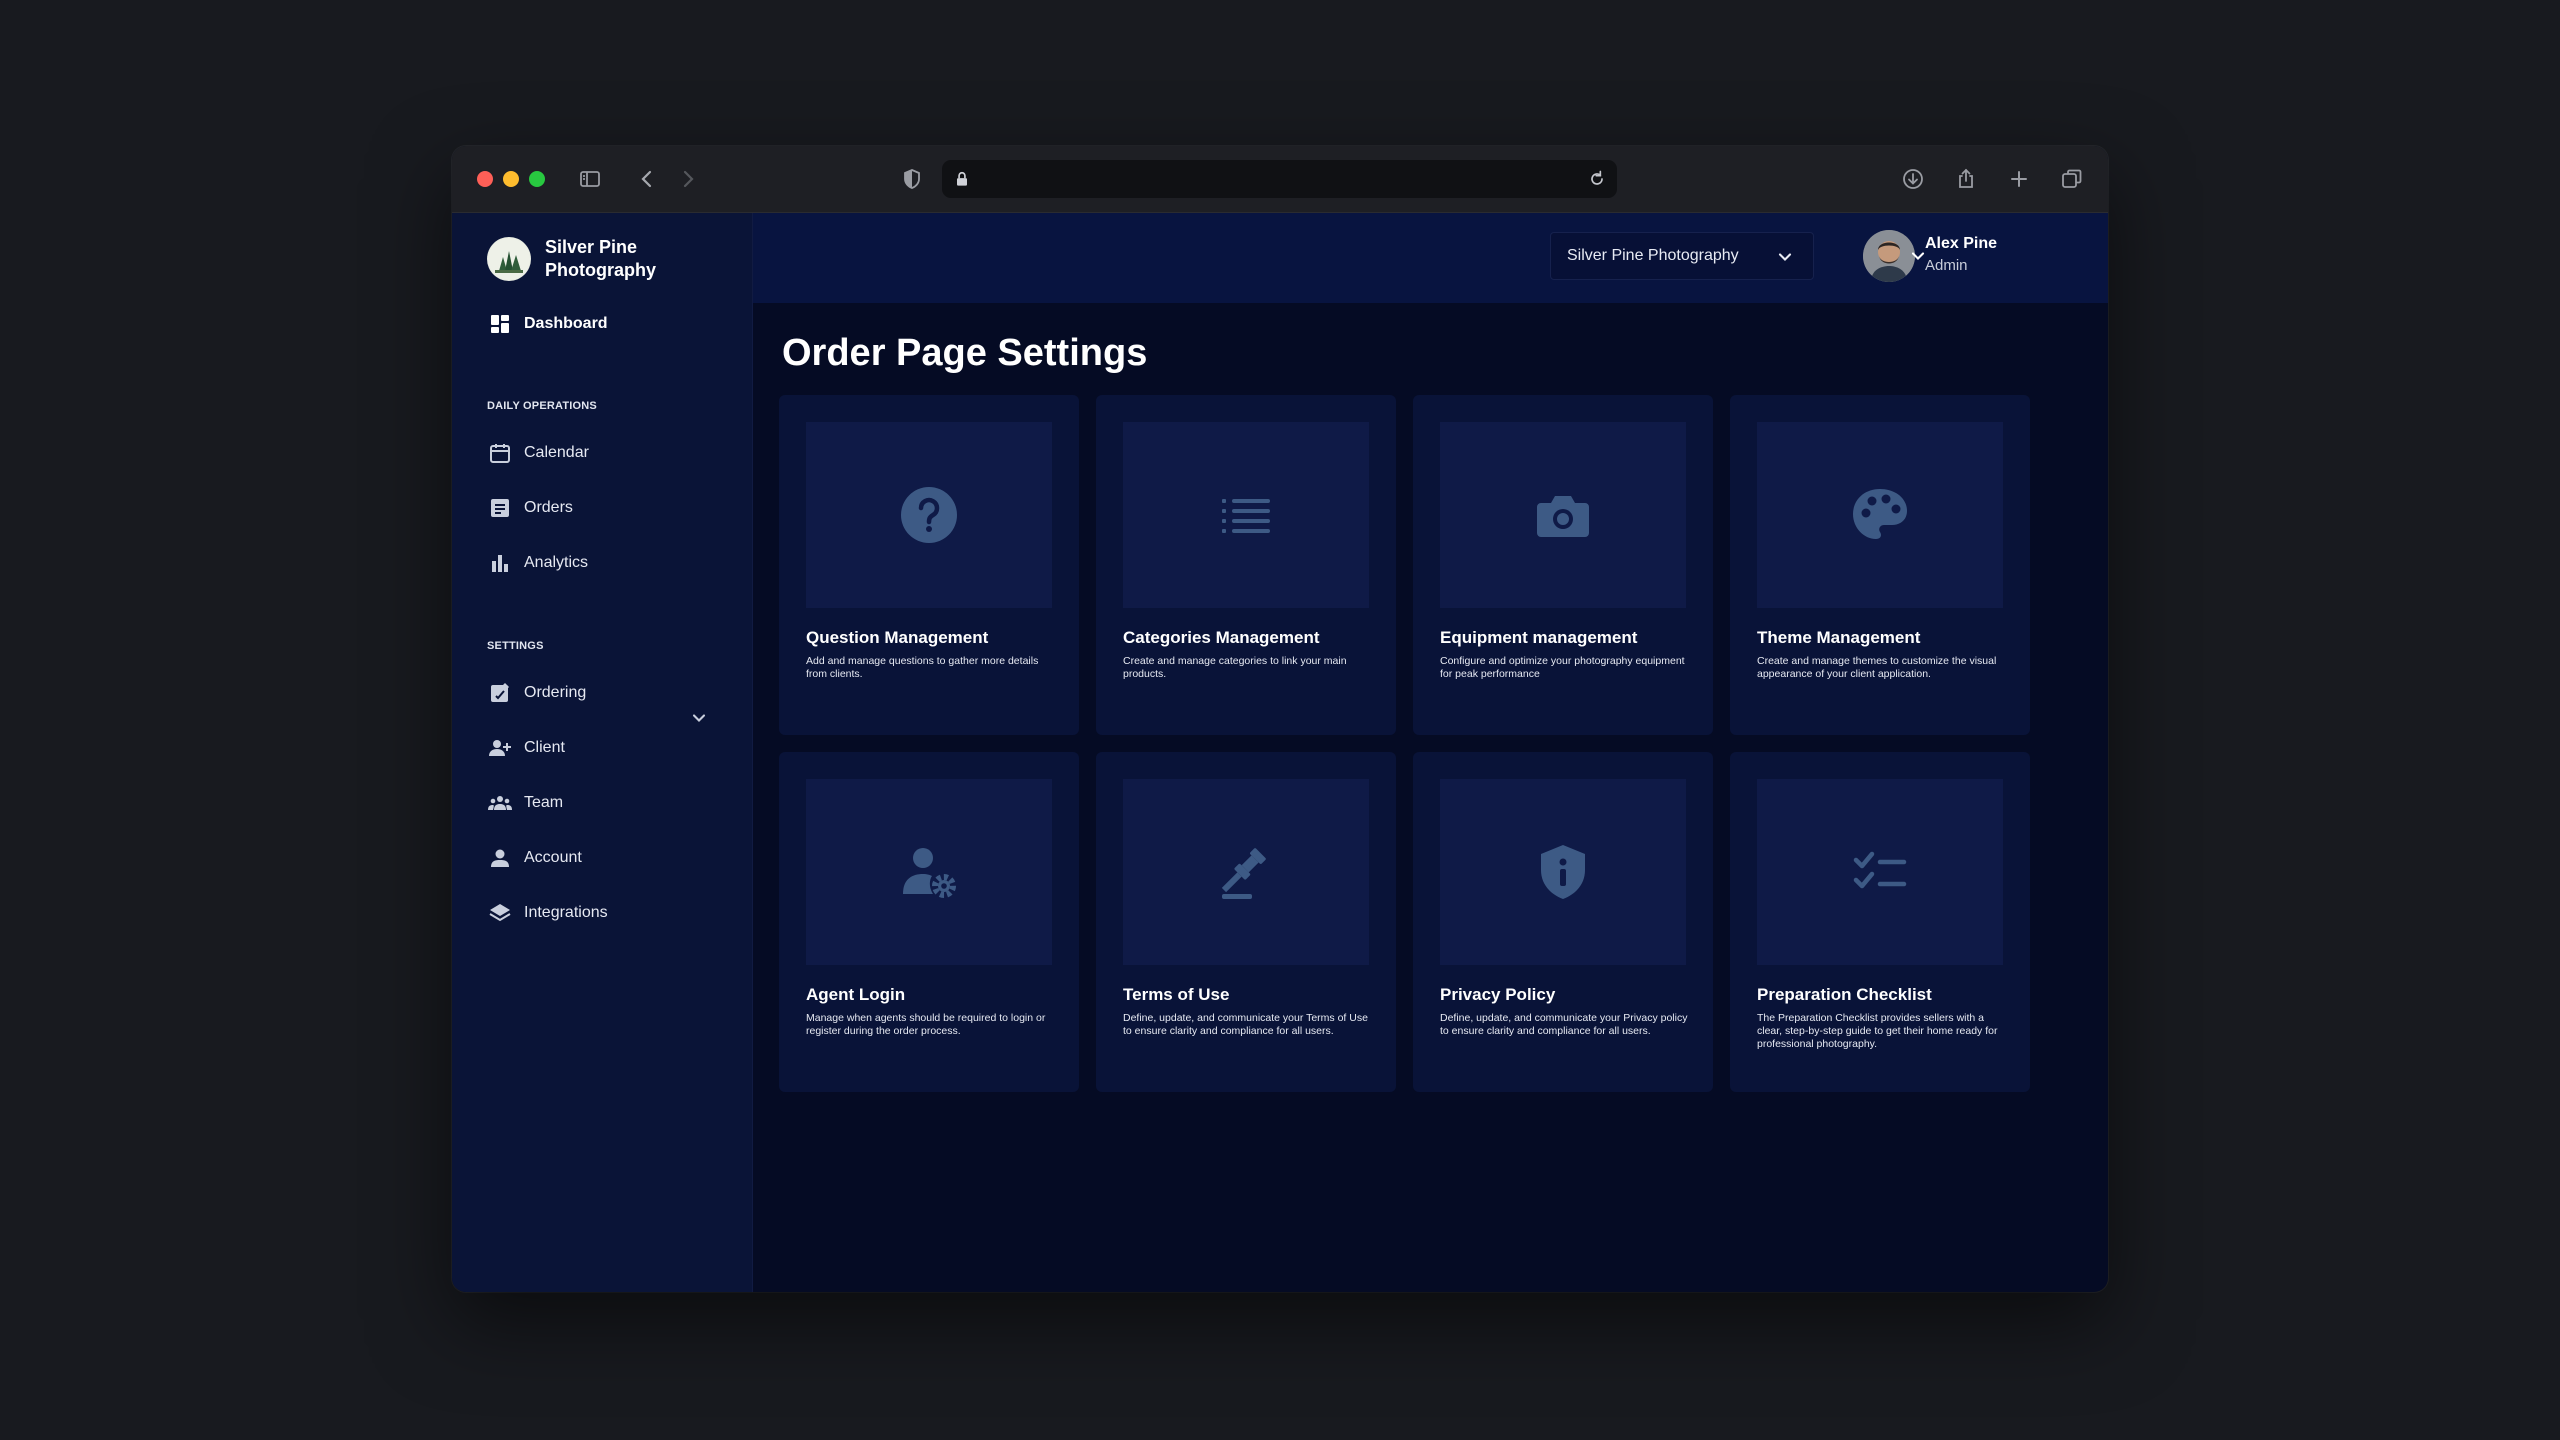 Image resolution: width=2560 pixels, height=1440 pixels. I want to click on share-icon, so click(1966, 179).